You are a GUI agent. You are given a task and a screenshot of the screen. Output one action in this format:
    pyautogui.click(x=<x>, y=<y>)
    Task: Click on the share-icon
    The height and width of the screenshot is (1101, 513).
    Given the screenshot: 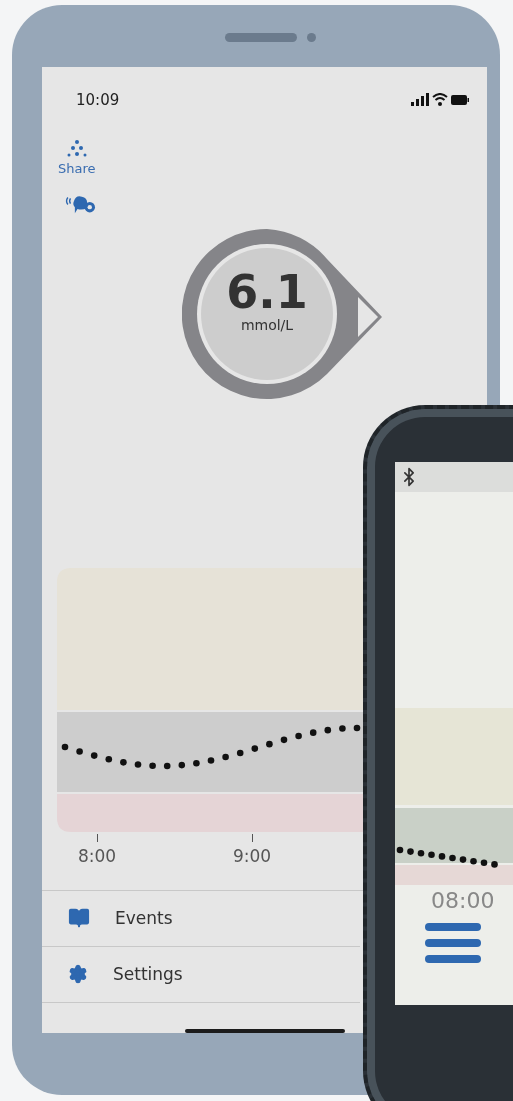 What is the action you would take?
    pyautogui.click(x=76, y=149)
    